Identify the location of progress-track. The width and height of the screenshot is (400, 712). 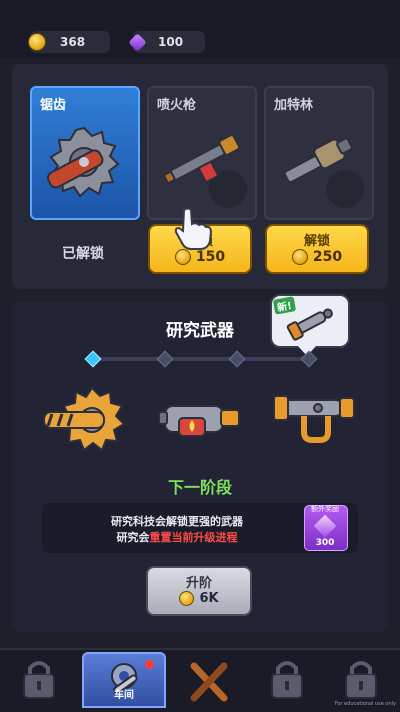
(200, 359).